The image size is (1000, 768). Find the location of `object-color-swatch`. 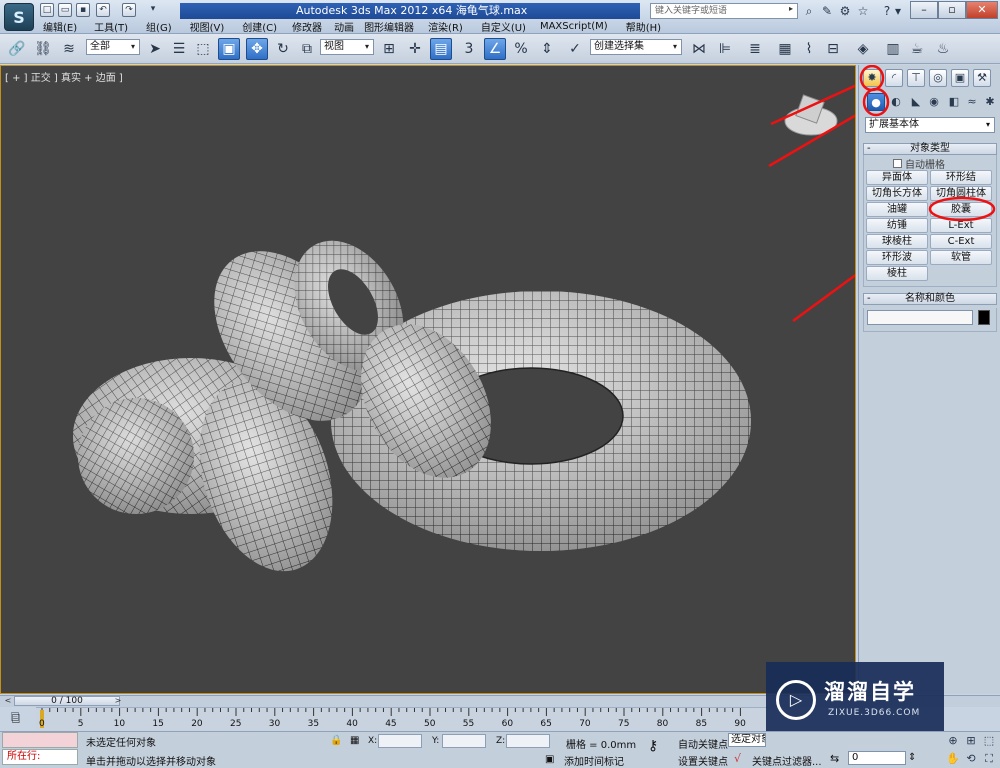

object-color-swatch is located at coordinates (984, 317).